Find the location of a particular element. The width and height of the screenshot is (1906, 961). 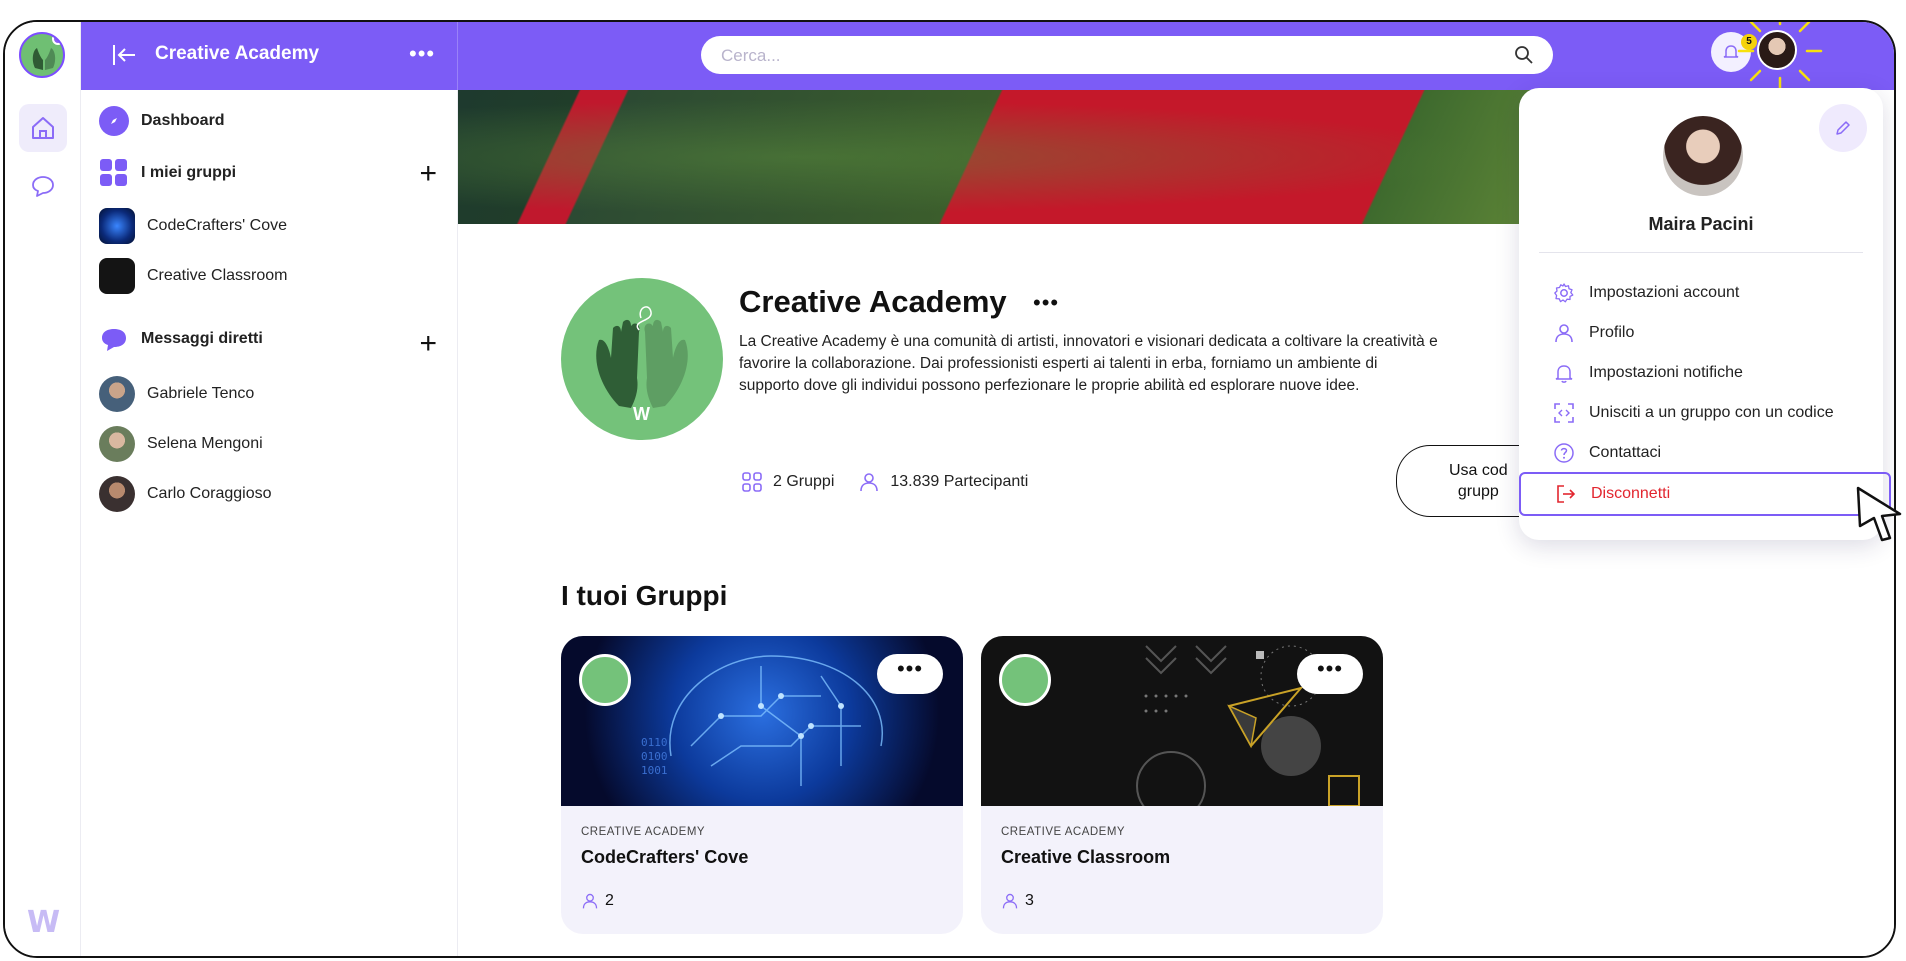

groups-icon is located at coordinates (752, 482).